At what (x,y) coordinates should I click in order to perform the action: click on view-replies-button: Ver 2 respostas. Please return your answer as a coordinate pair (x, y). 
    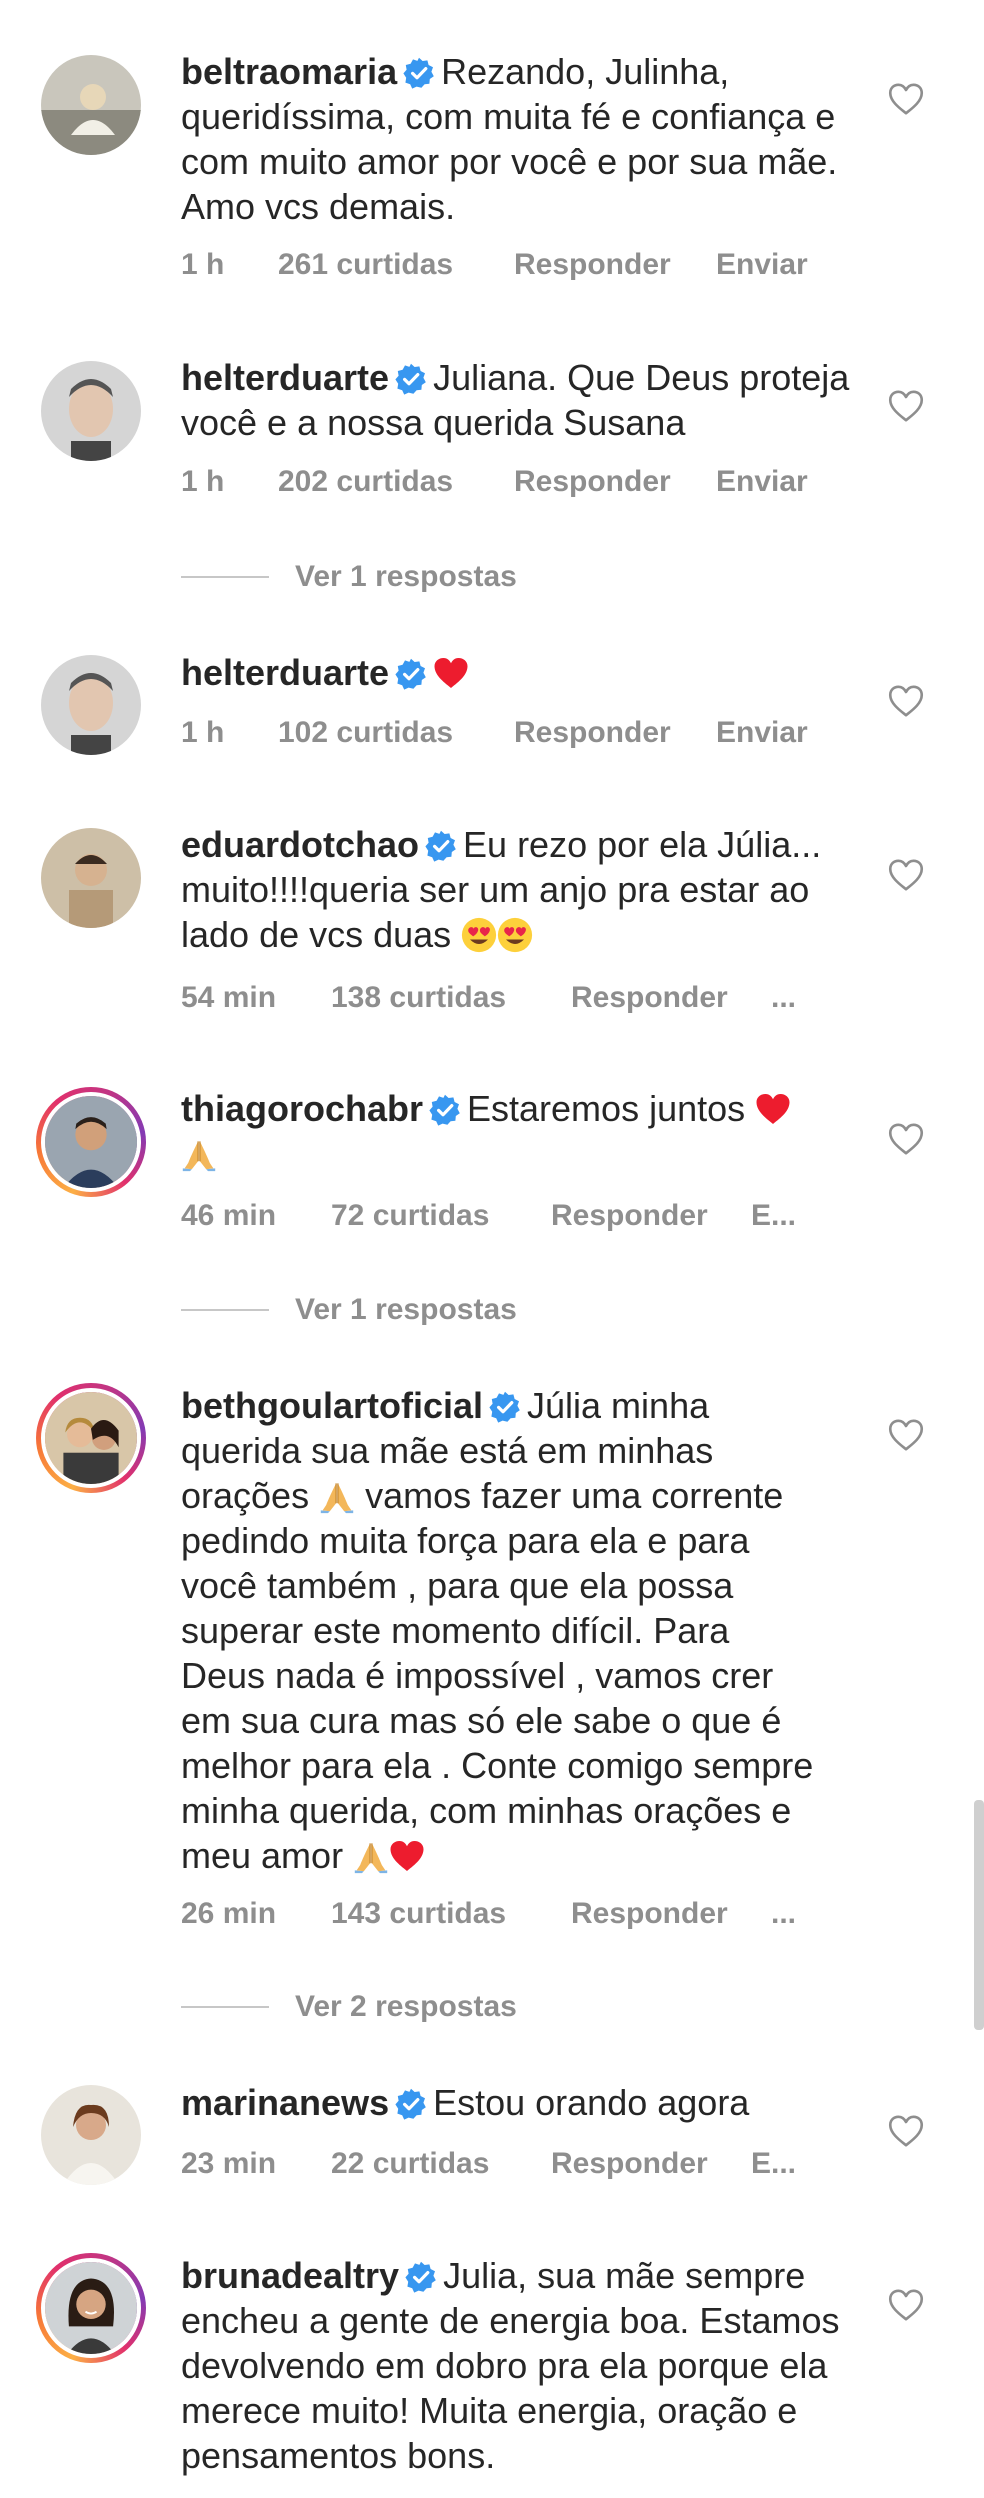
    Looking at the image, I should click on (349, 2007).